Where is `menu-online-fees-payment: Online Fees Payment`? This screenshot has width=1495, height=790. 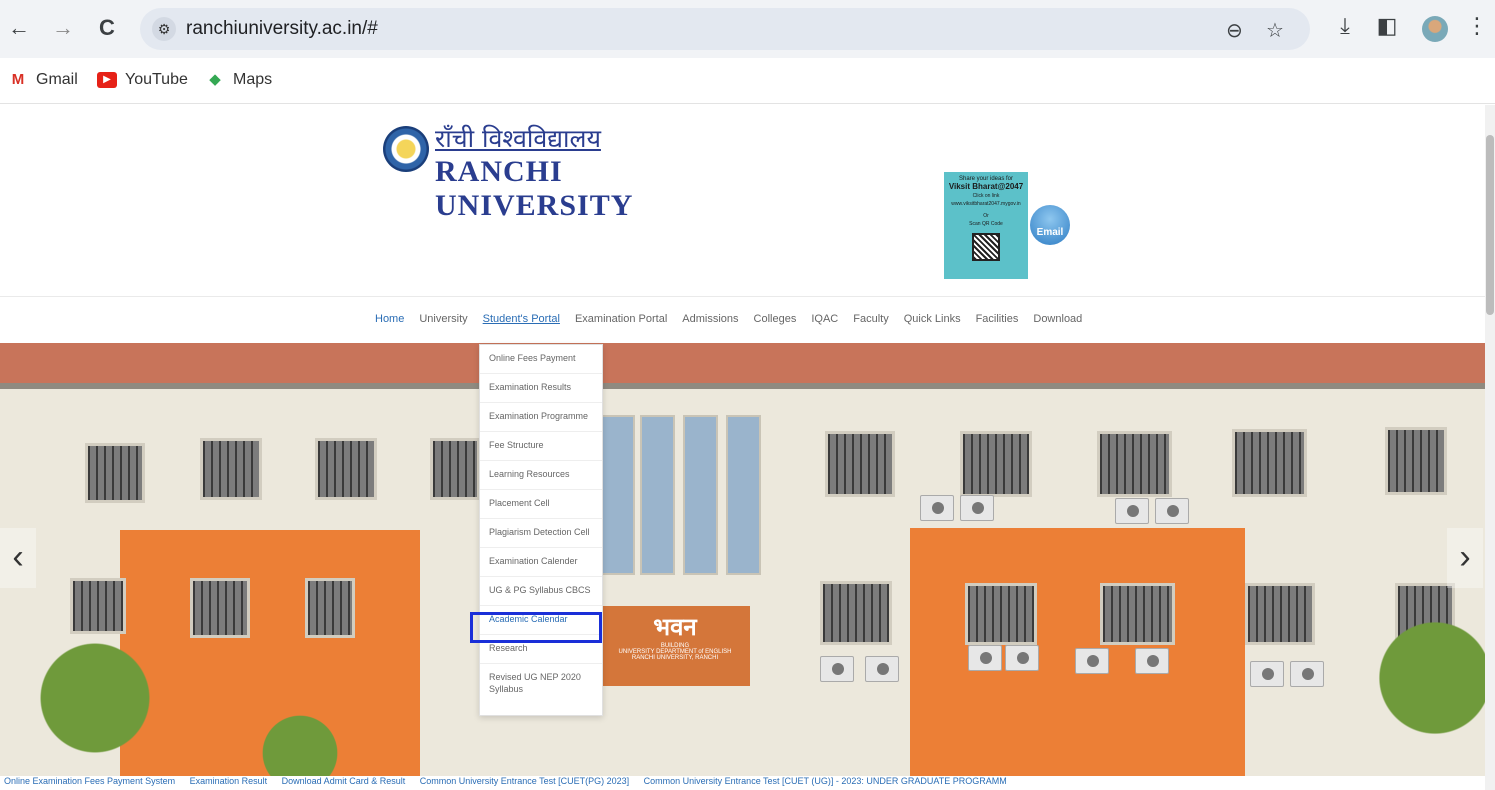 menu-online-fees-payment: Online Fees Payment is located at coordinates (541, 359).